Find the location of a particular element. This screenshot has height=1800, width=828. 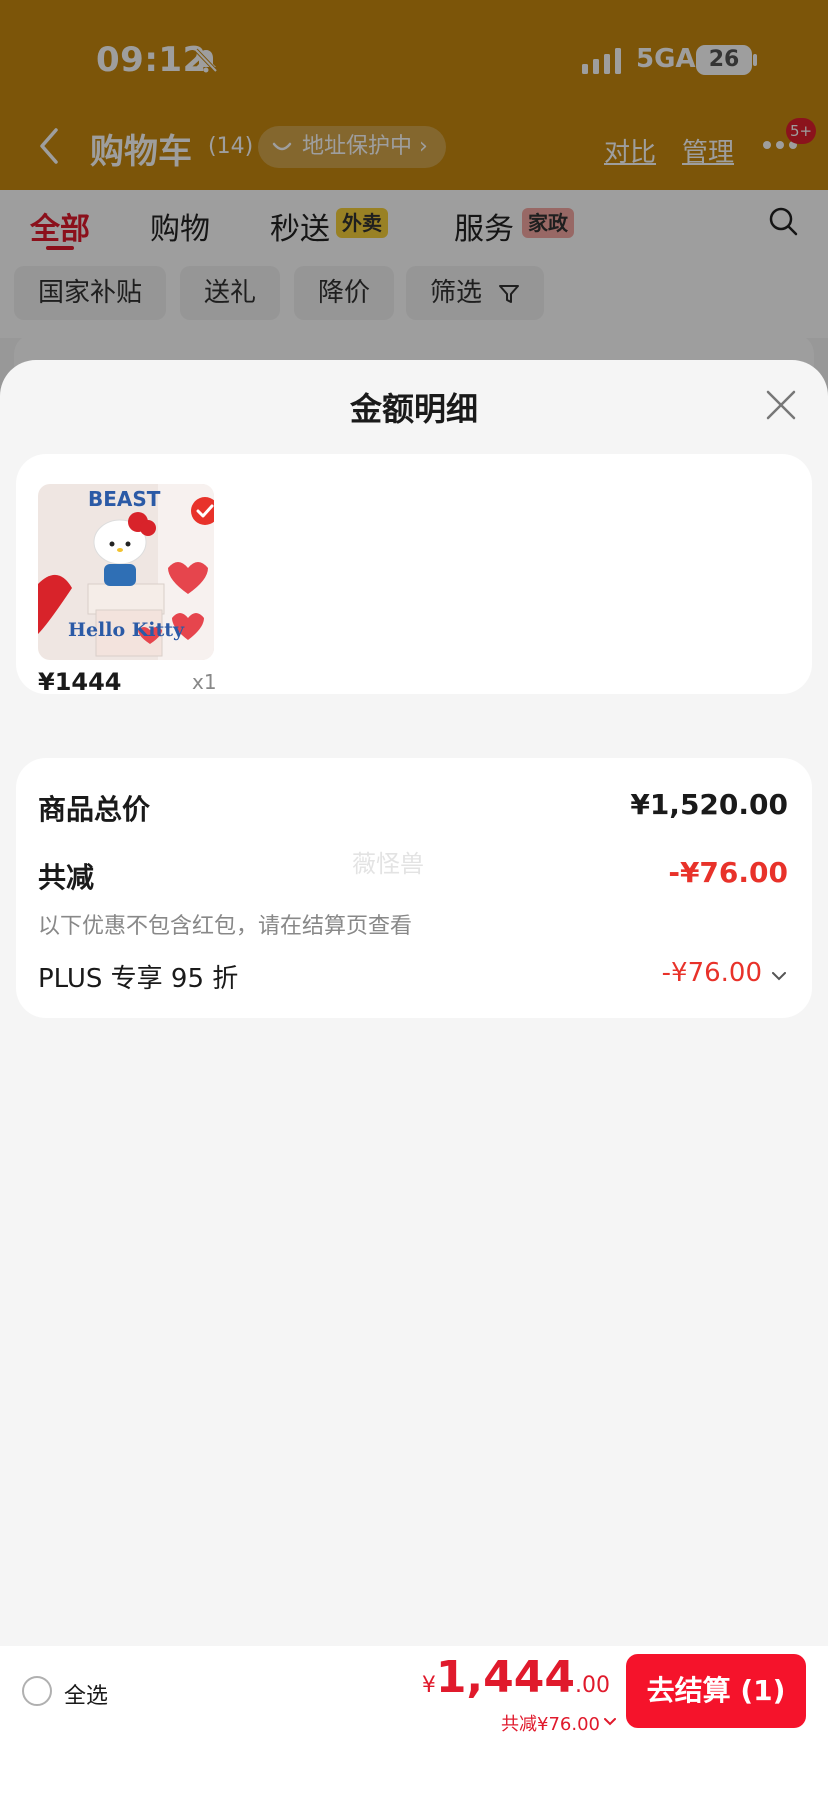

hello-kitty-product-art: BEAST Hello Kitty is located at coordinates (126, 572).